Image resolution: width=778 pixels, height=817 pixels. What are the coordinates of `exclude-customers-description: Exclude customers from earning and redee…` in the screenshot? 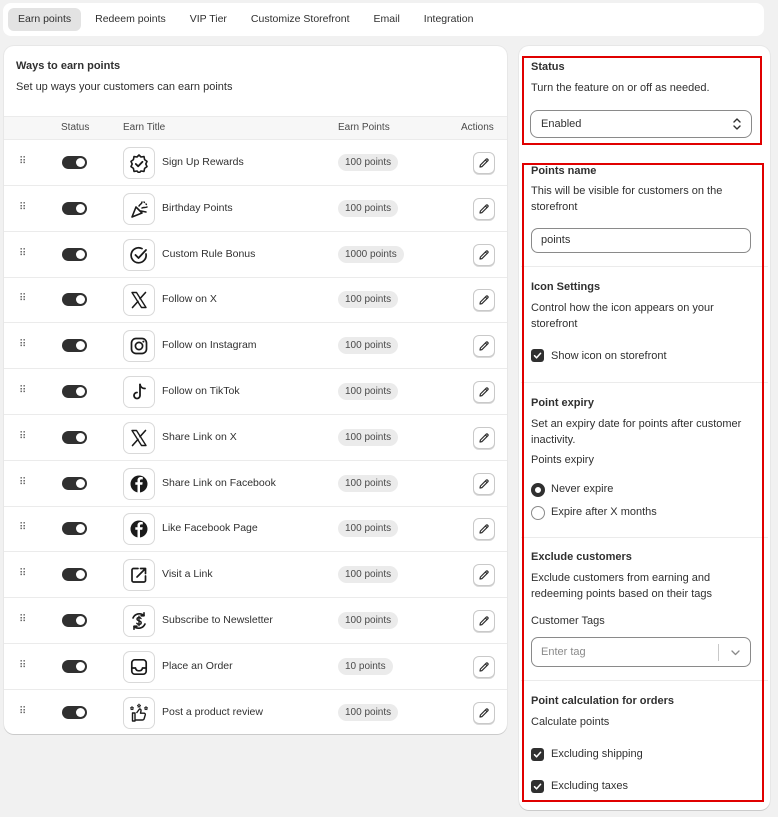 It's located at (622, 586).